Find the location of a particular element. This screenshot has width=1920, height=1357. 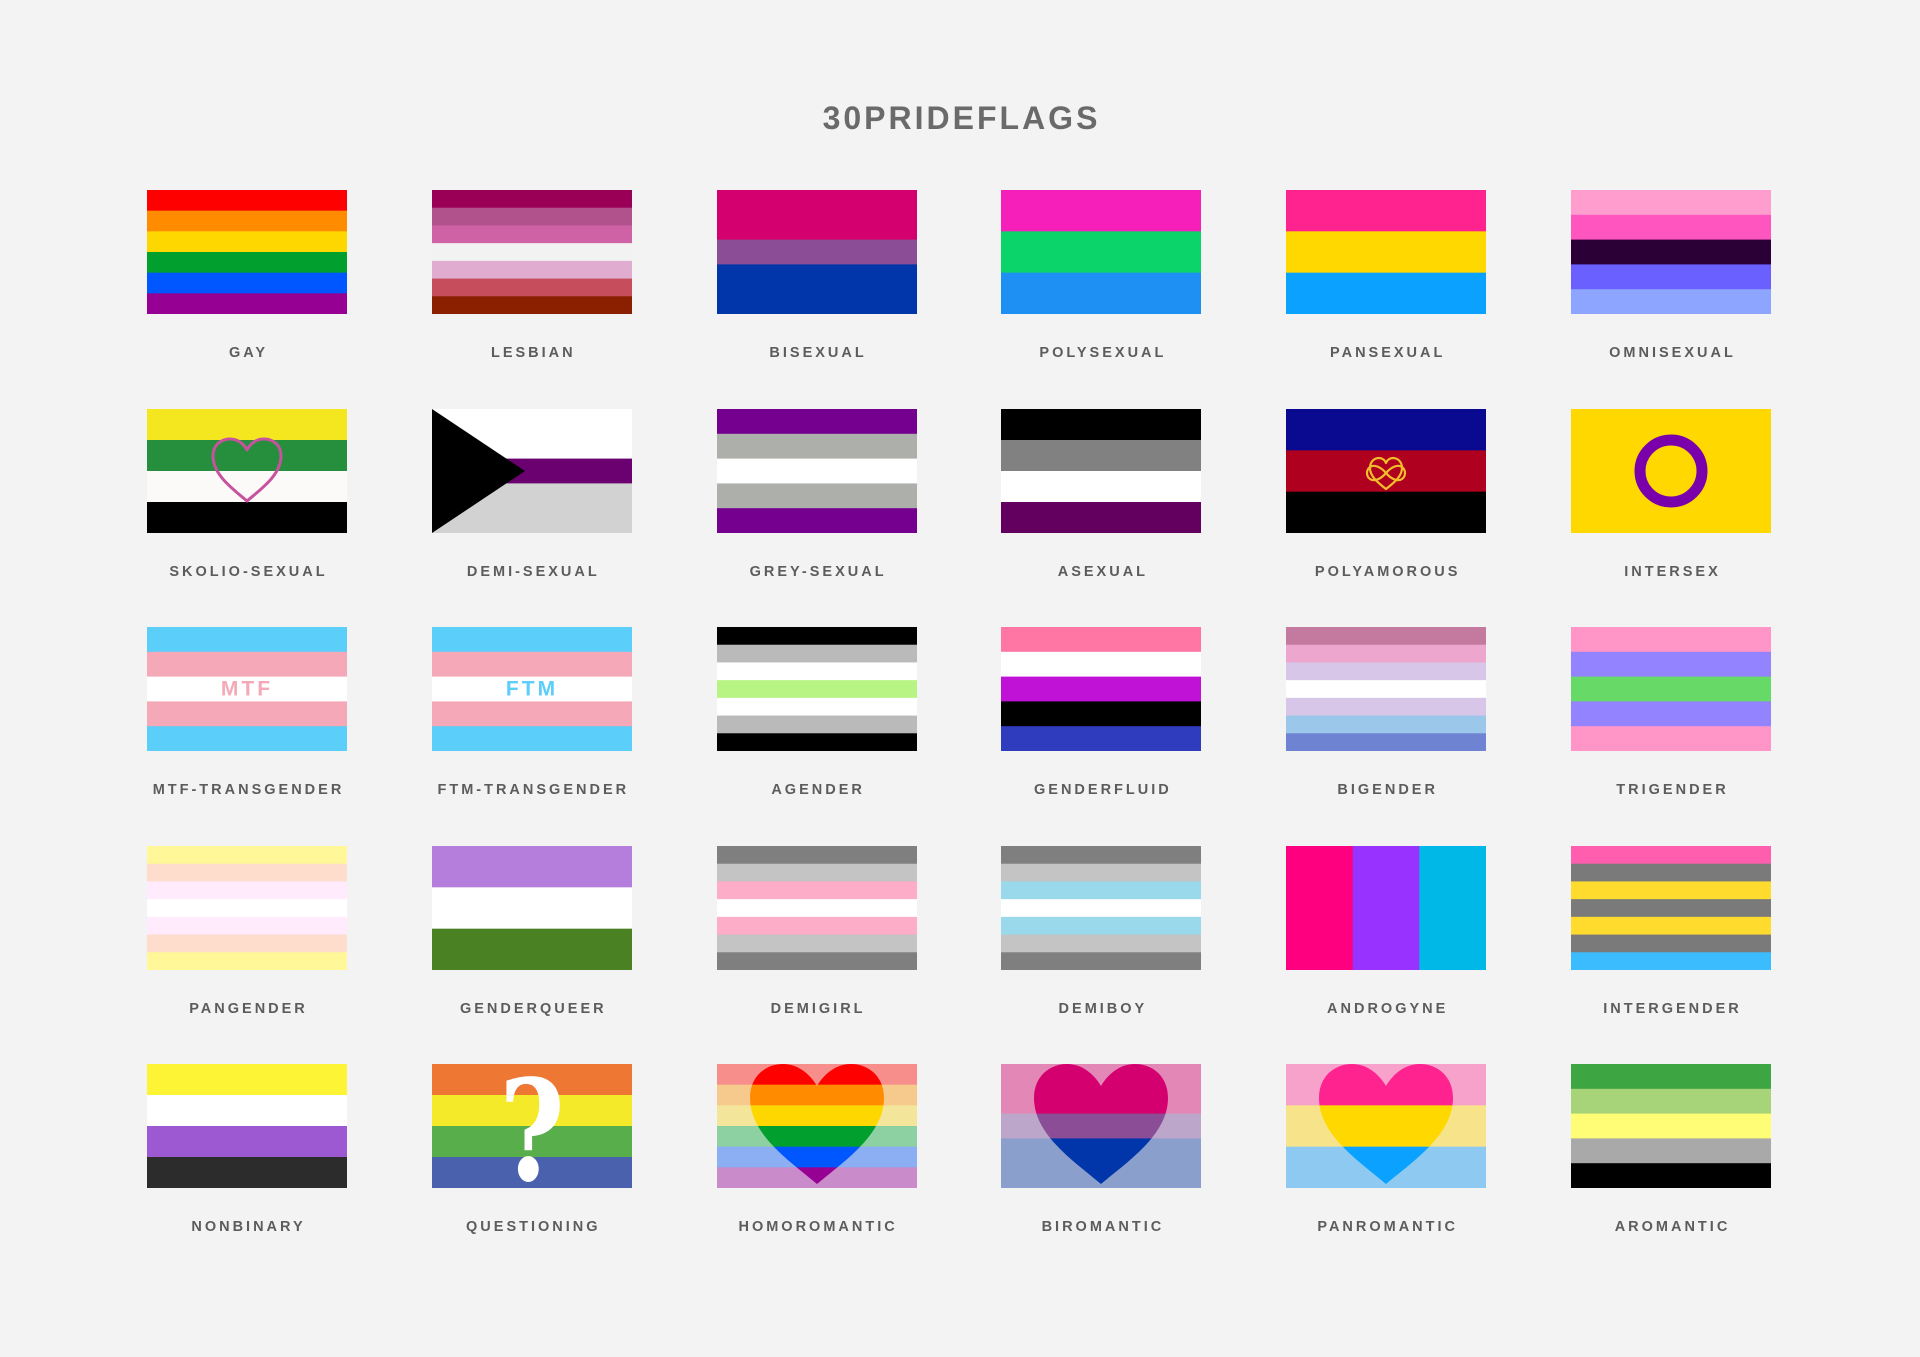

flag-label: BISEXUAL is located at coordinates (818, 353).